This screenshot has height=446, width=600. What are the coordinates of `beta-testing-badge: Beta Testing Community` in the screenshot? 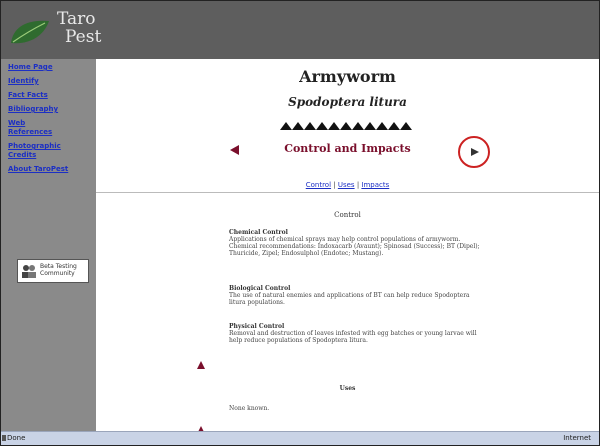 It's located at (53, 271).